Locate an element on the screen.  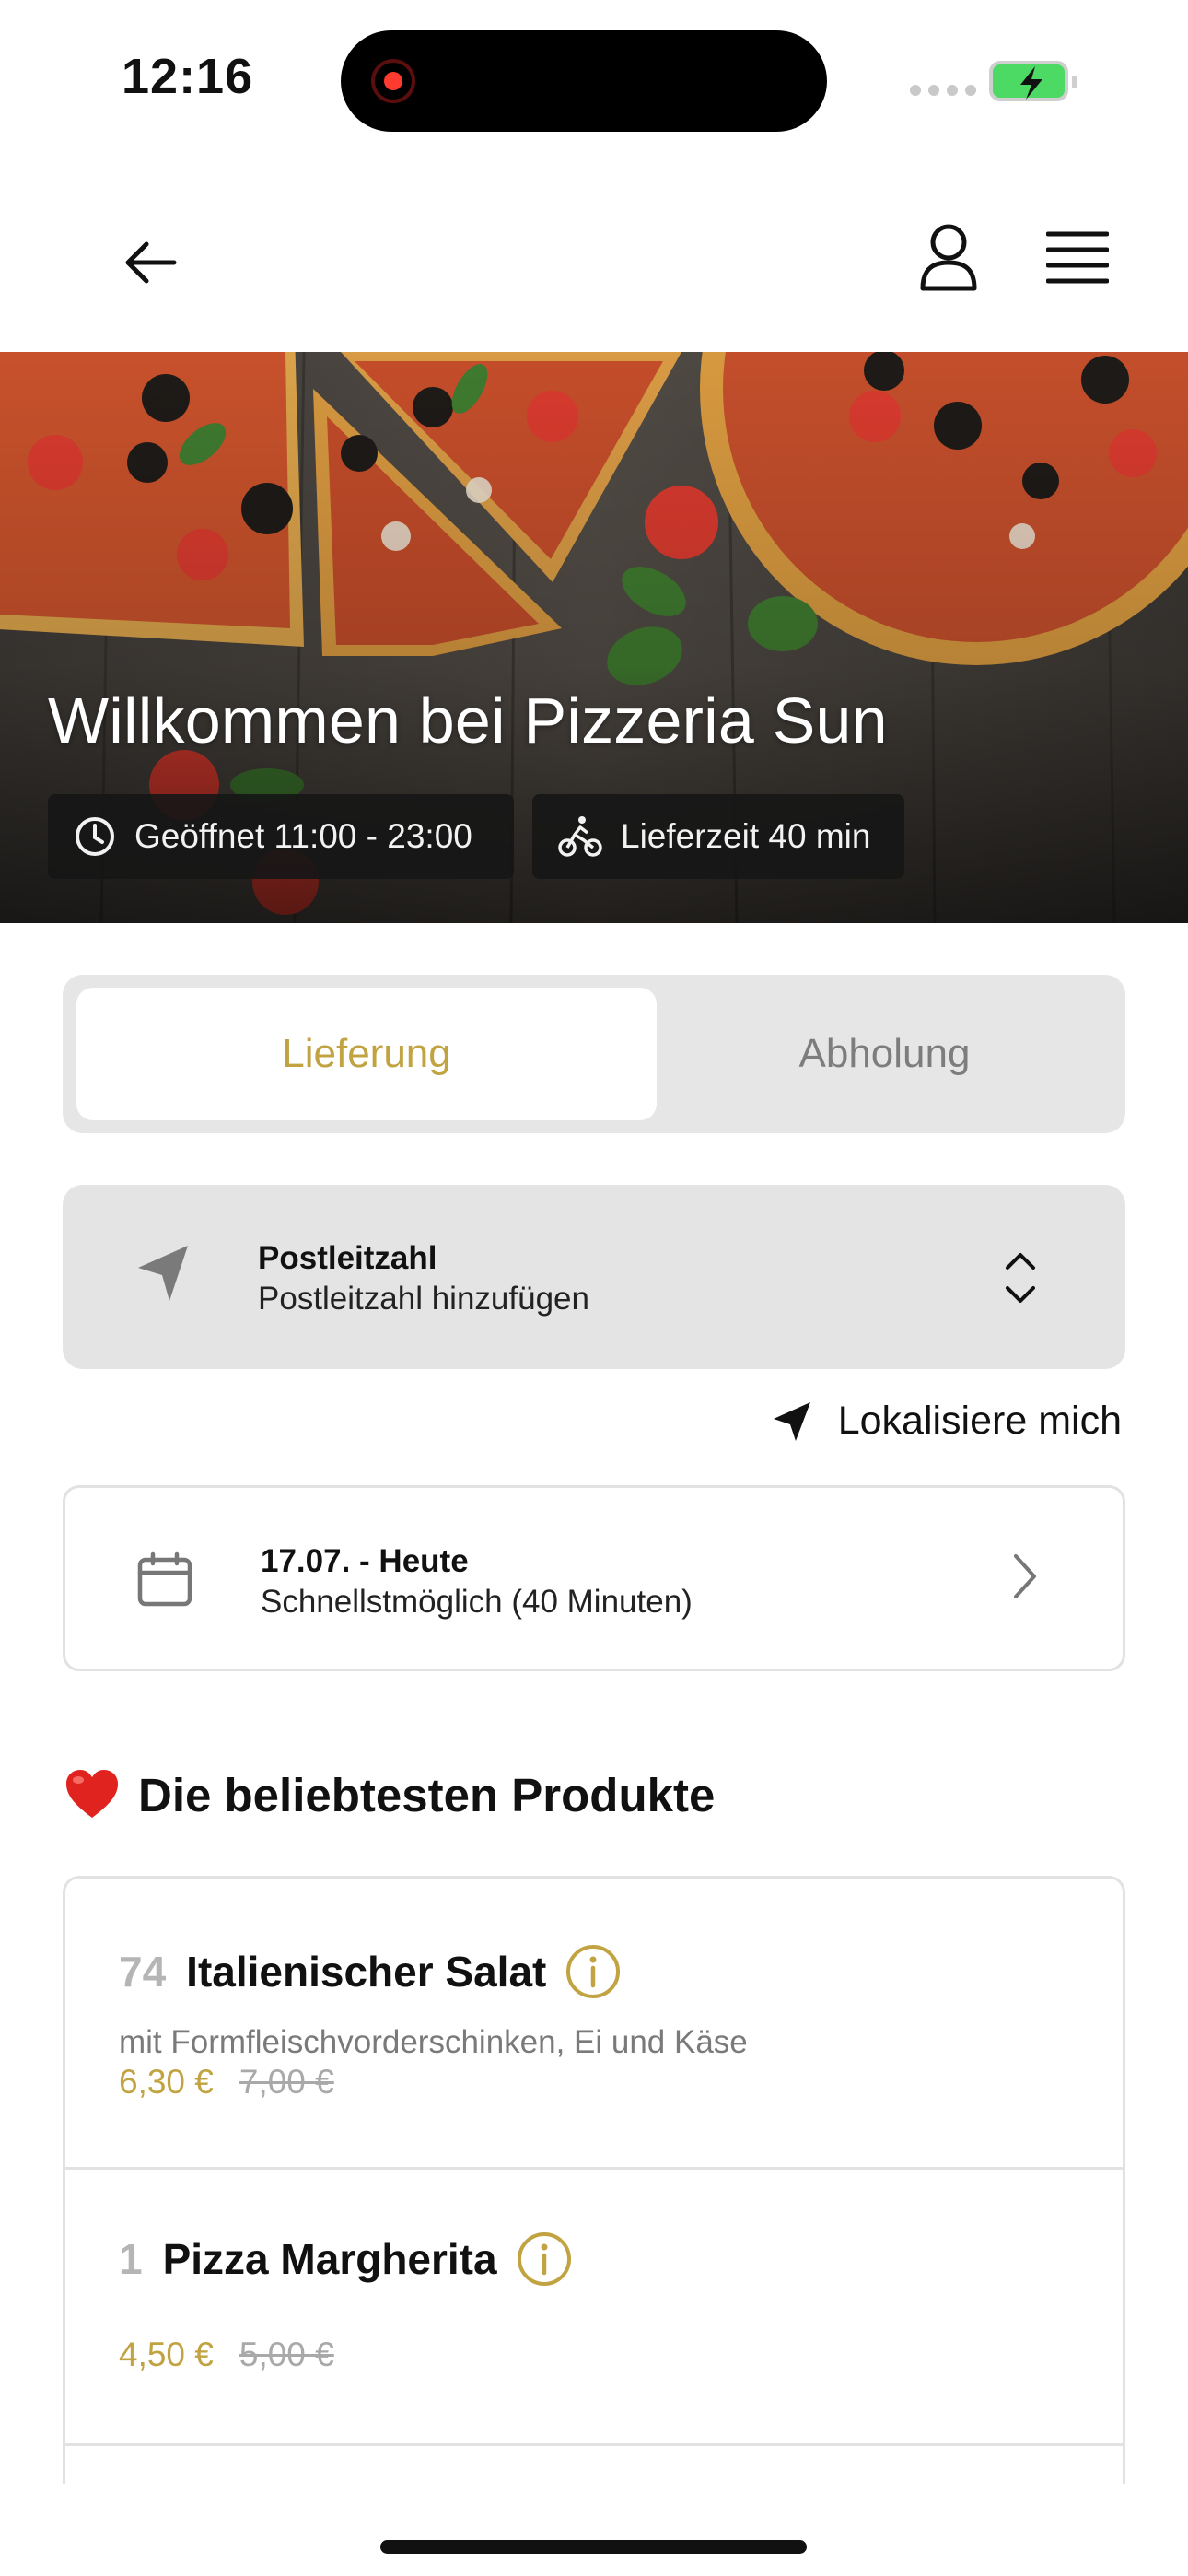
tab-lieferung: Lieferung is located at coordinates (366, 1054).